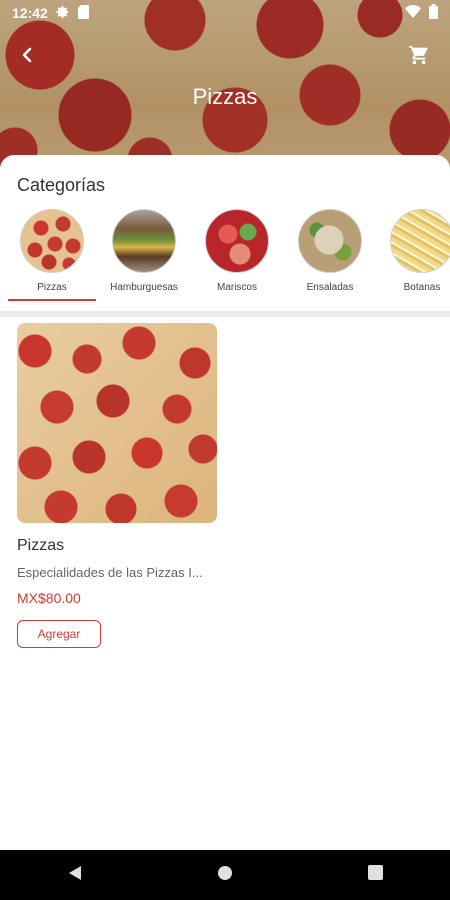  Describe the element at coordinates (144, 287) in the screenshot. I see `category-label: Hamburguesas` at that location.